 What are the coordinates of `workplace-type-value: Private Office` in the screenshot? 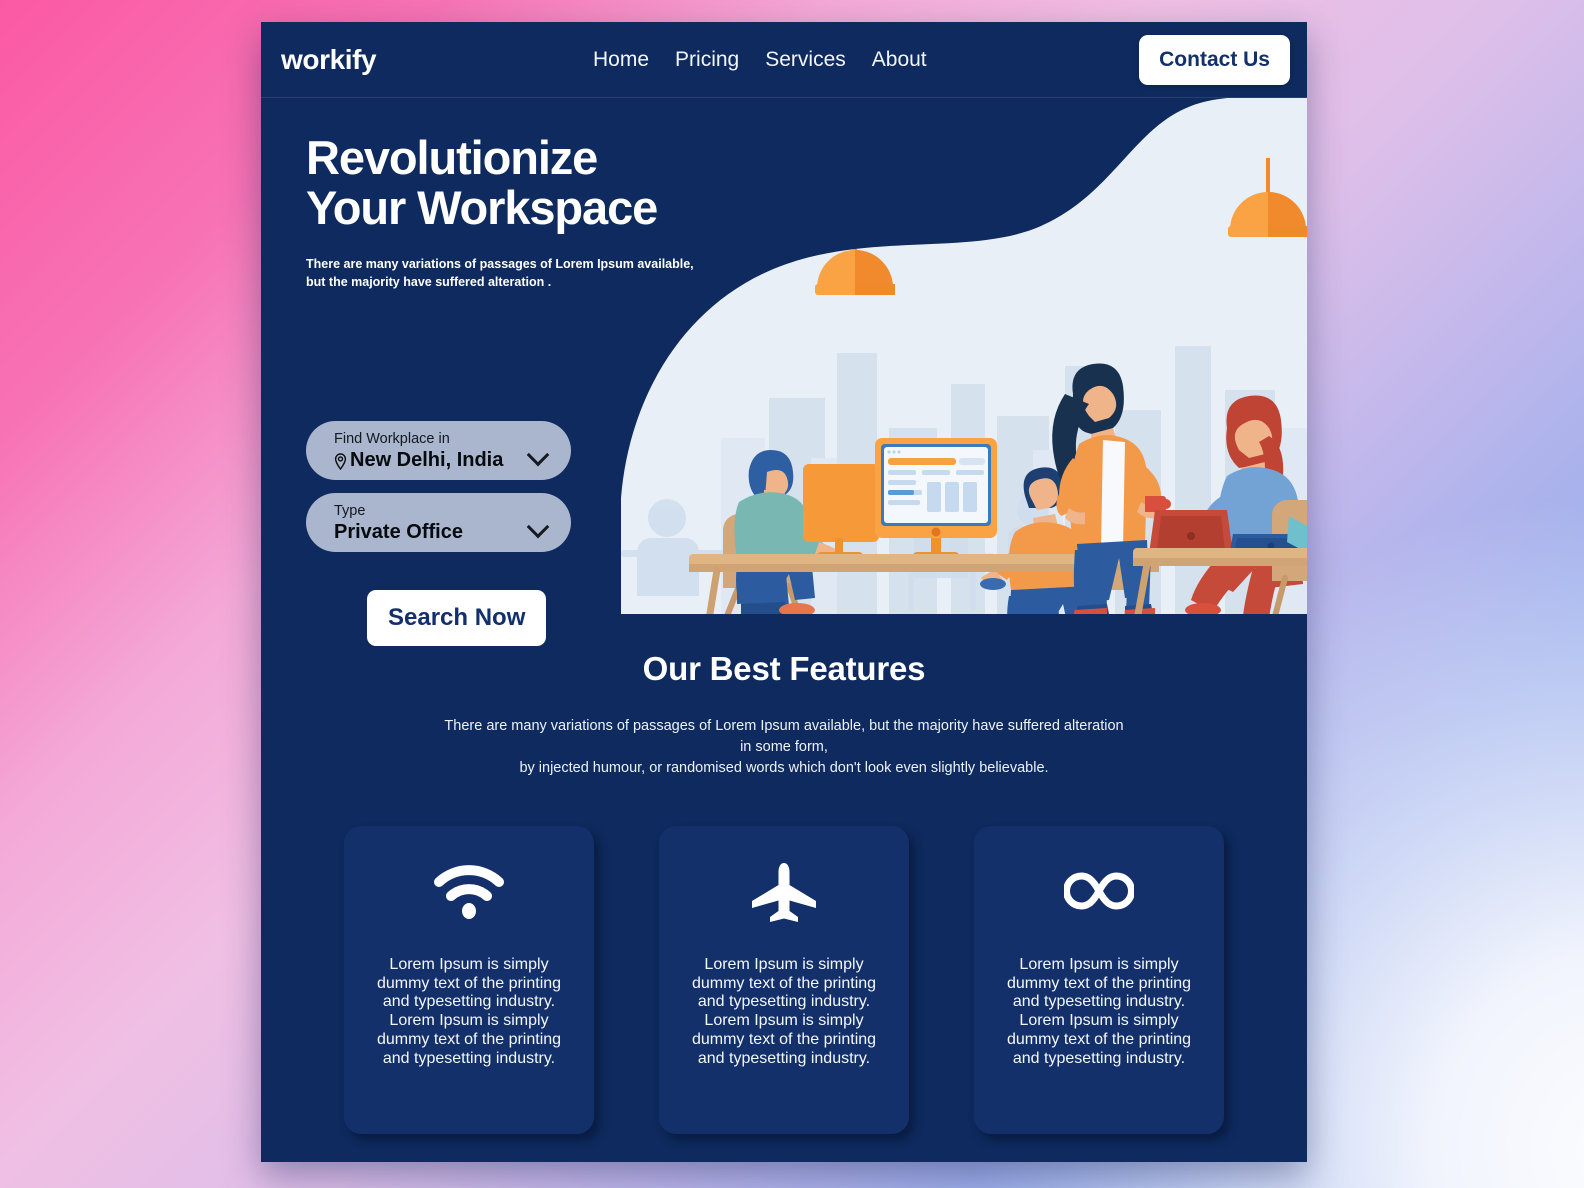 It's located at (398, 532).